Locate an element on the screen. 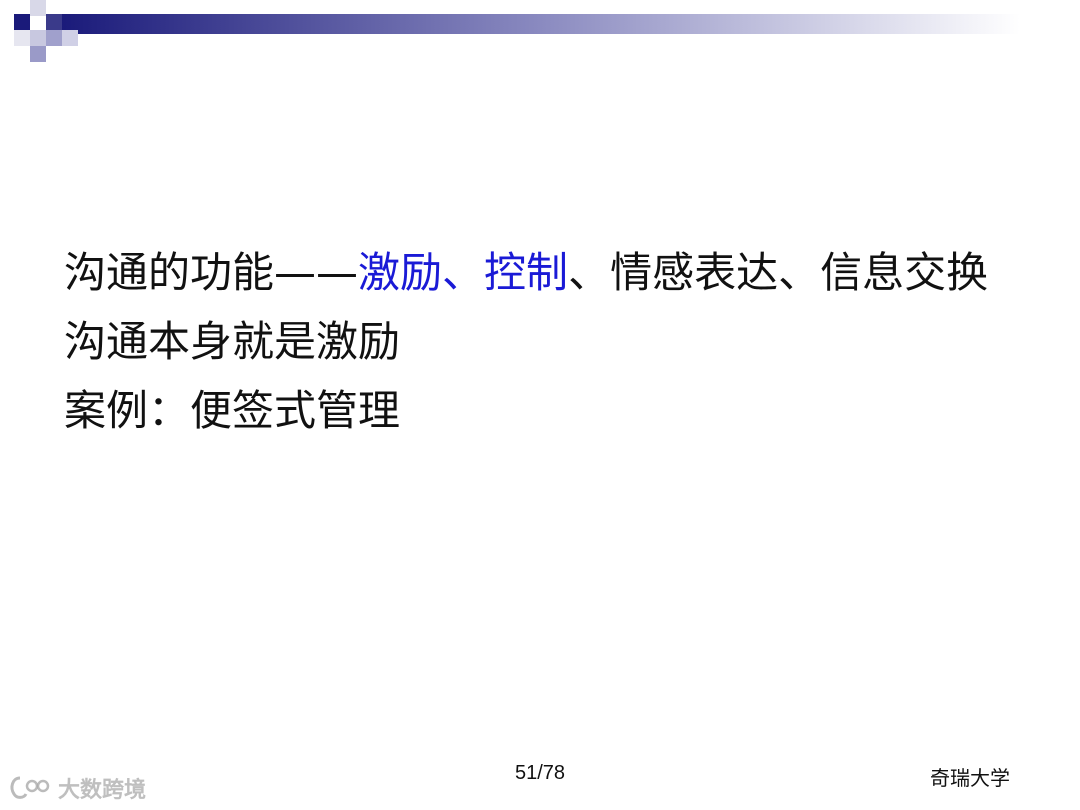 The width and height of the screenshot is (1080, 810). footer-organization: 奇瑞大学 is located at coordinates (970, 778).